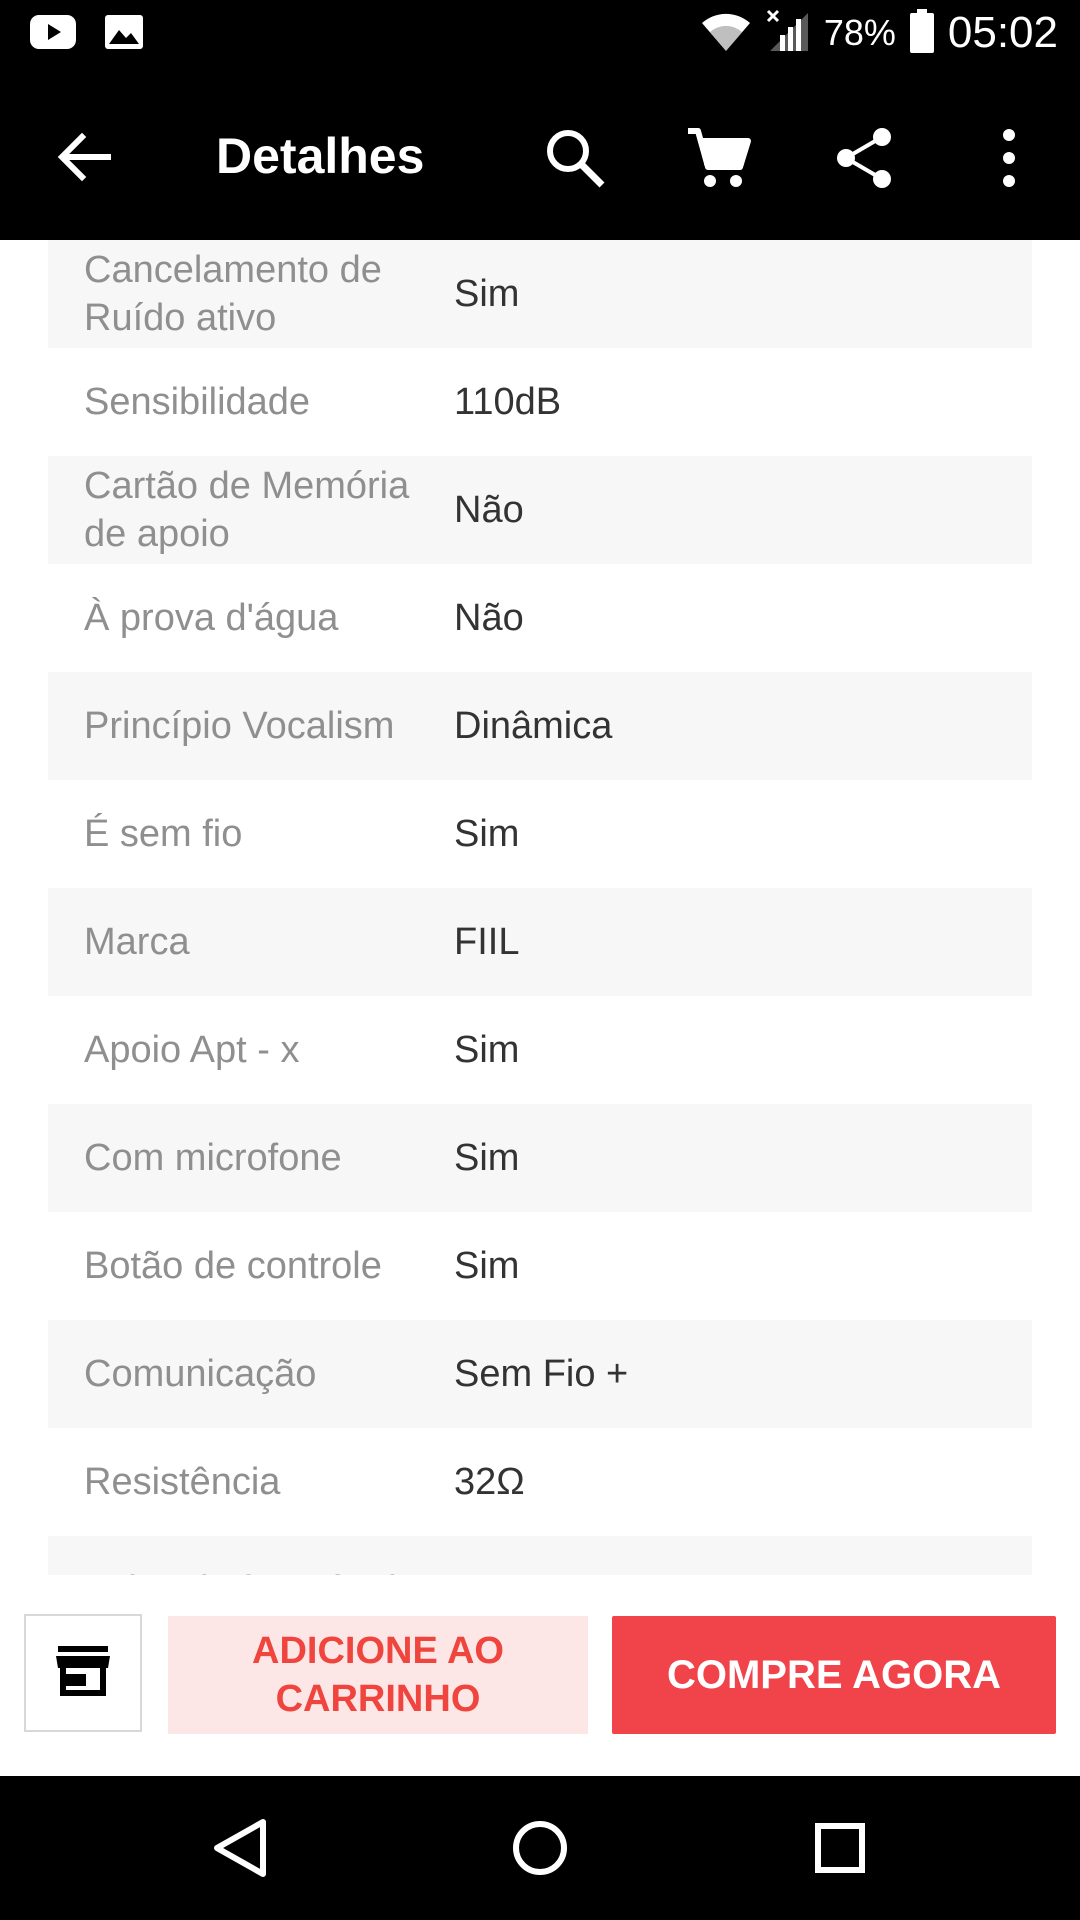 This screenshot has height=1920, width=1080. Describe the element at coordinates (584, 1570) in the screenshot. I see `spec-value: 100 - 10000 Hz` at that location.